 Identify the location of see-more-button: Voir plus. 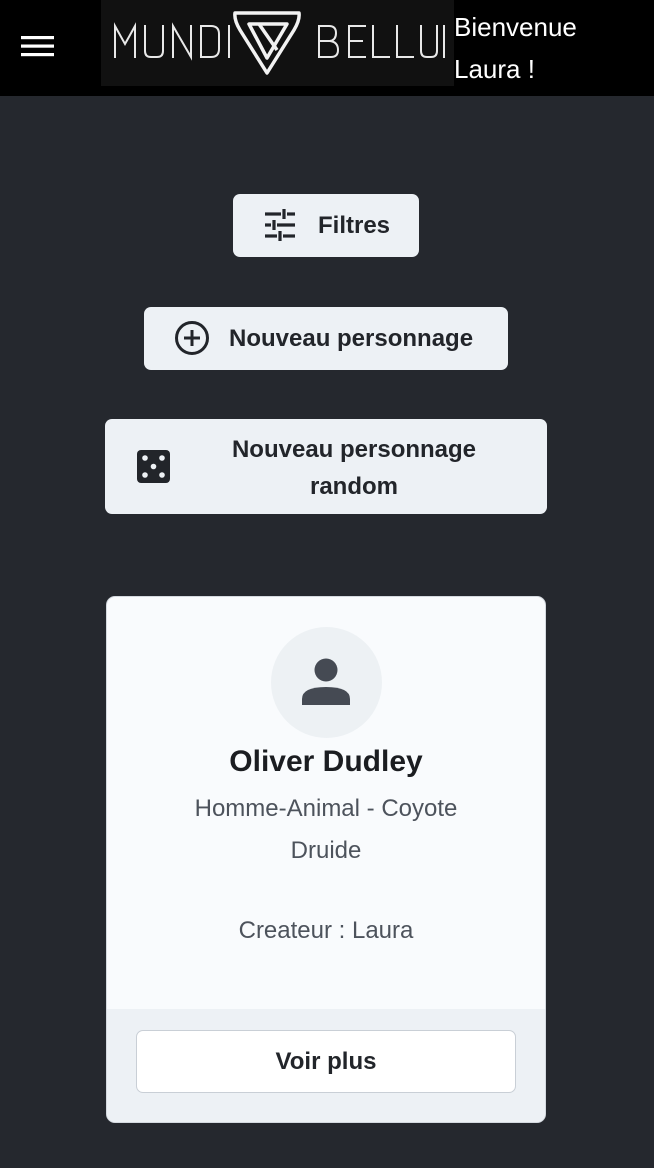
(326, 1061).